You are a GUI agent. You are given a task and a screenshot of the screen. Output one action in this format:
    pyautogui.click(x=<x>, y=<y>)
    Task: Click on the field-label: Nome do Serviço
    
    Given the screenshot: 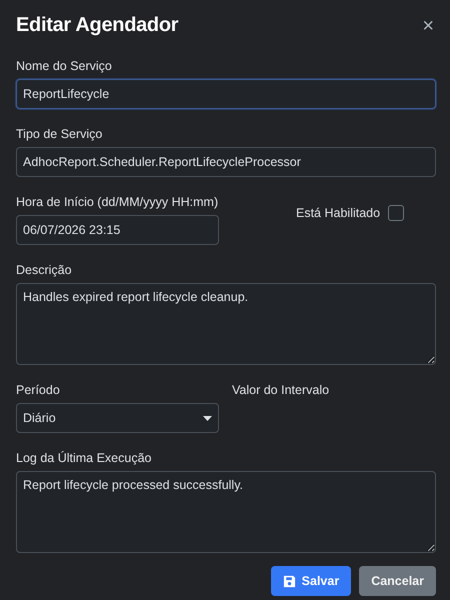 What is the action you would take?
    pyautogui.click(x=64, y=66)
    